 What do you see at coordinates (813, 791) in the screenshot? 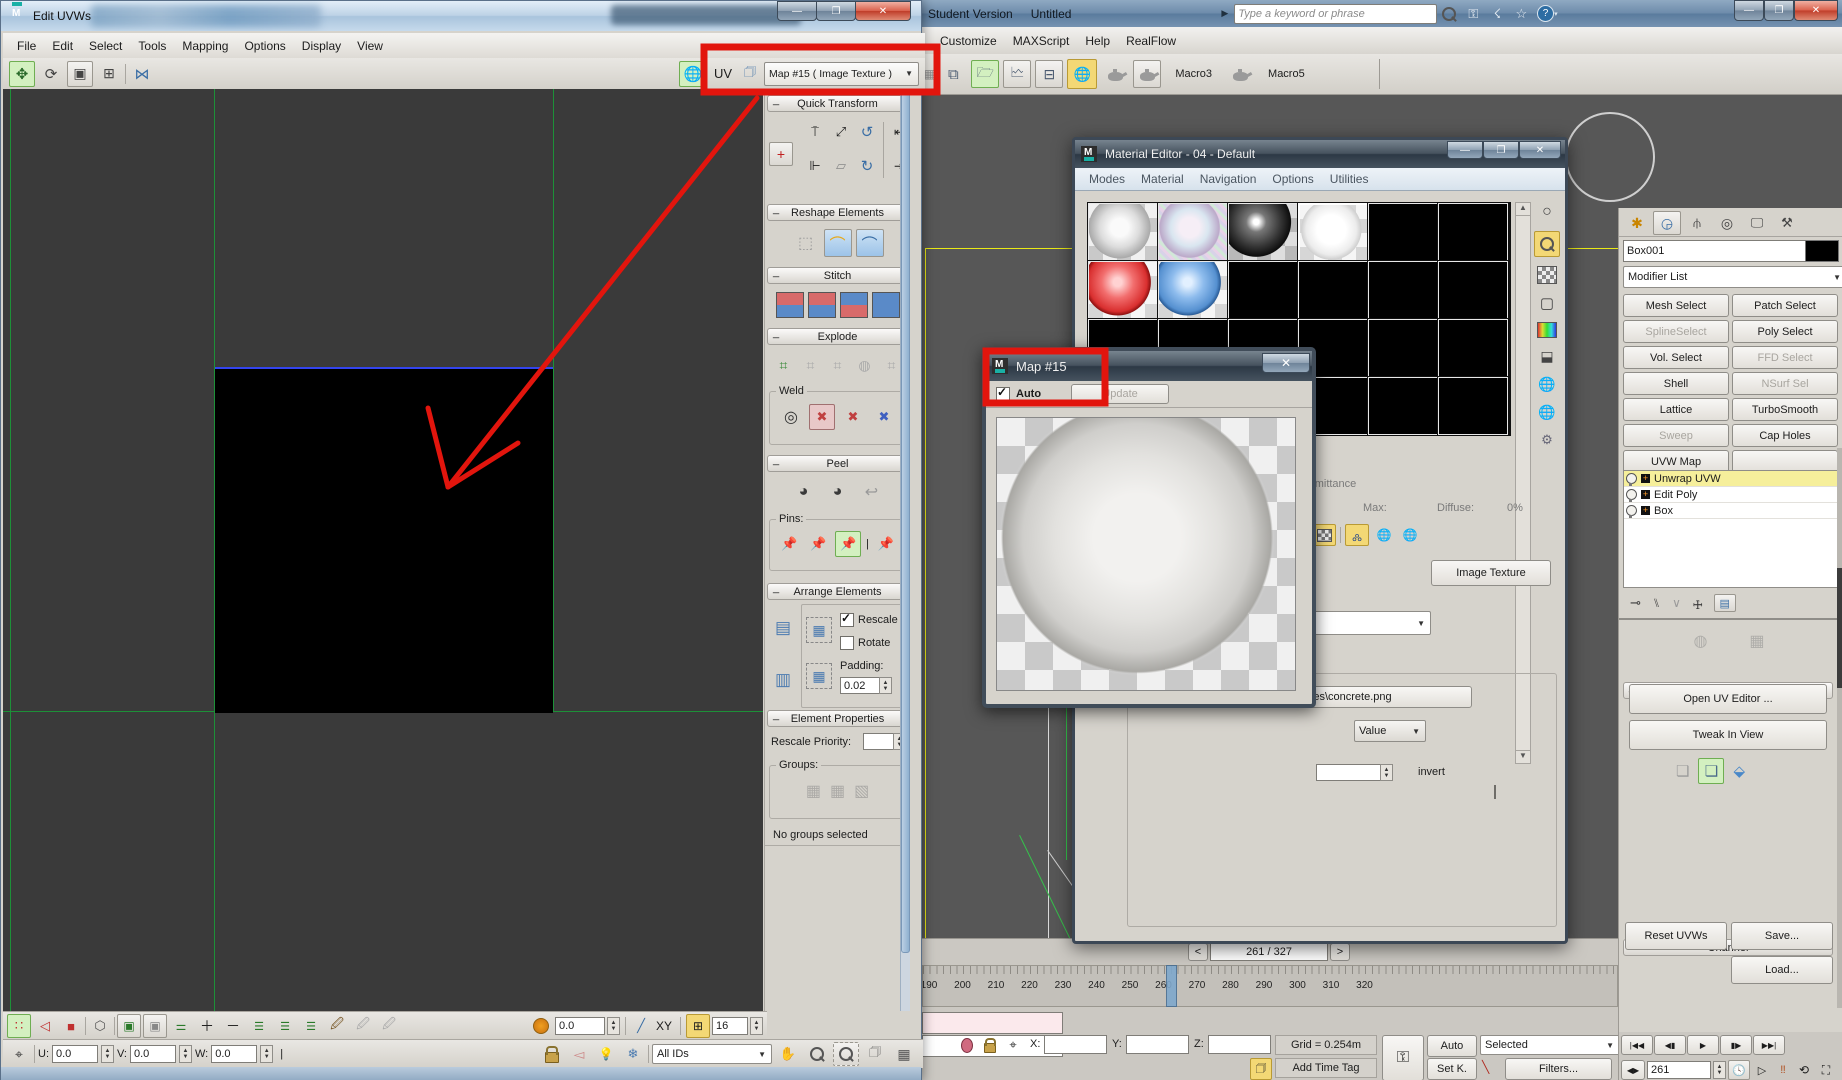
I see `group-create-icon` at bounding box center [813, 791].